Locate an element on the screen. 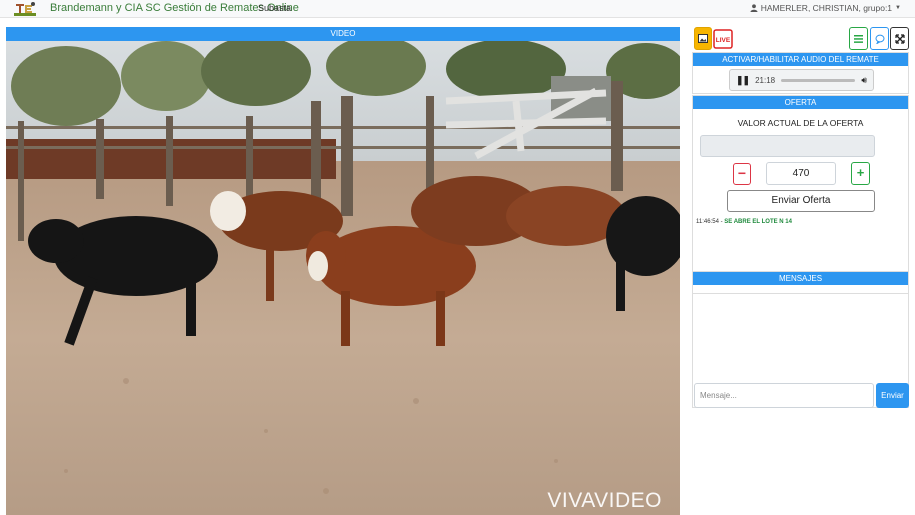 The width and height of the screenshot is (915, 515). video-header: VIDEO is located at coordinates (343, 34).